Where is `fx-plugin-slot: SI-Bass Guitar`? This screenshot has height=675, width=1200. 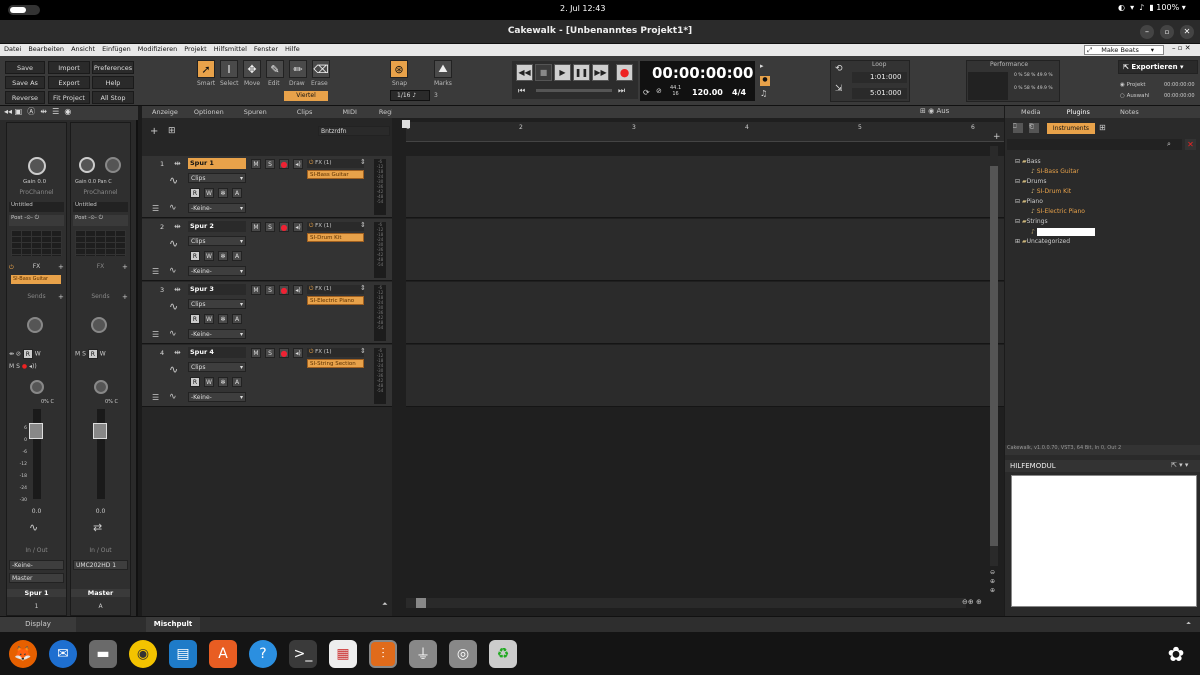
fx-plugin-slot: SI-Bass Guitar is located at coordinates (335, 174).